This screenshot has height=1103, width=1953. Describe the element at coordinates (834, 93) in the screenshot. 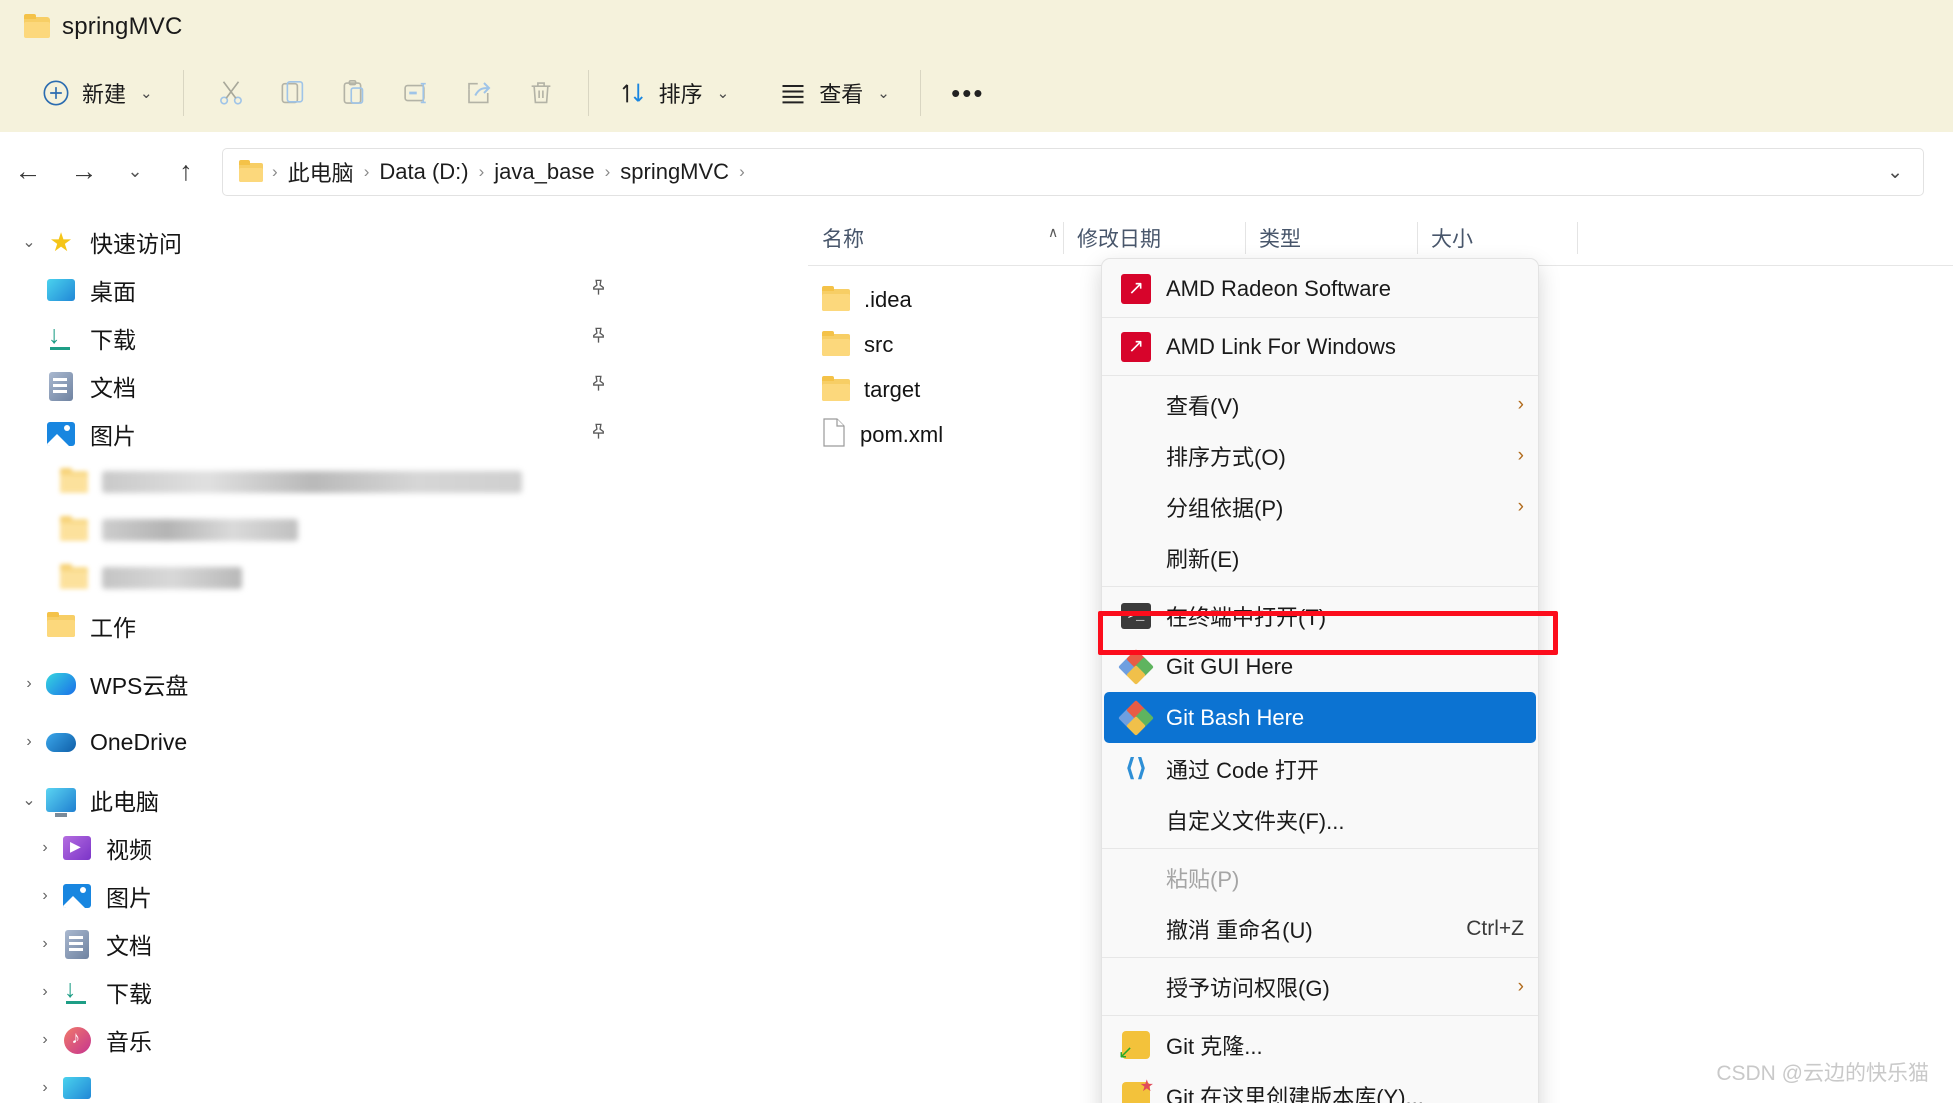

I see `view-button: 查看 ⌄` at that location.